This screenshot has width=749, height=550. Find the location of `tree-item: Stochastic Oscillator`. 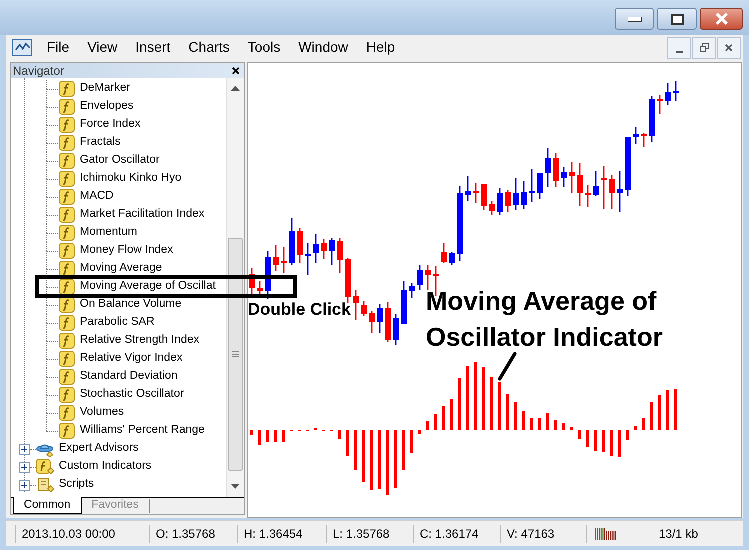

tree-item: Stochastic Oscillator is located at coordinates (132, 395).